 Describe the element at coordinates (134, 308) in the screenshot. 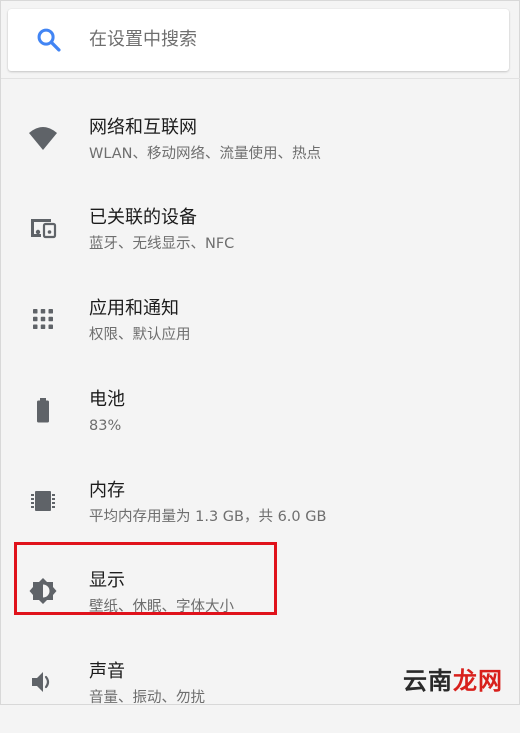

I see `settings-item-title: 应用和通知` at that location.